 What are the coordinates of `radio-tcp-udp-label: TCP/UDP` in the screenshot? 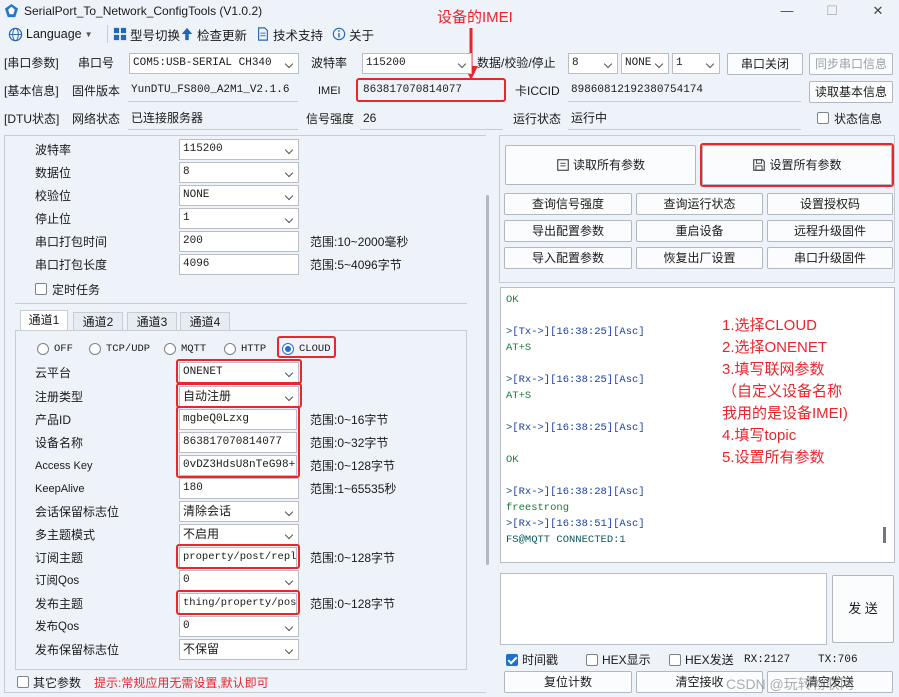 It's located at (128, 349).